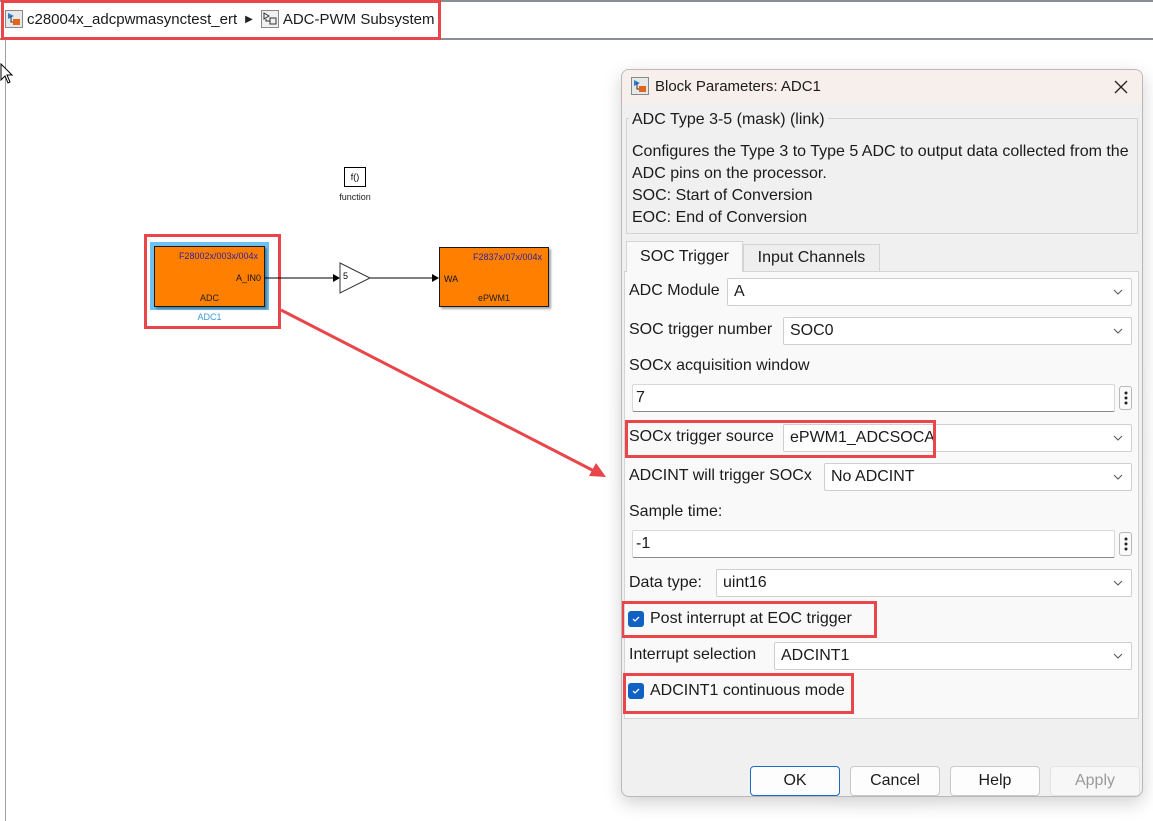  Describe the element at coordinates (882, 87) in the screenshot. I see `dialog-titlebar: Block Parameters: ADC1` at that location.